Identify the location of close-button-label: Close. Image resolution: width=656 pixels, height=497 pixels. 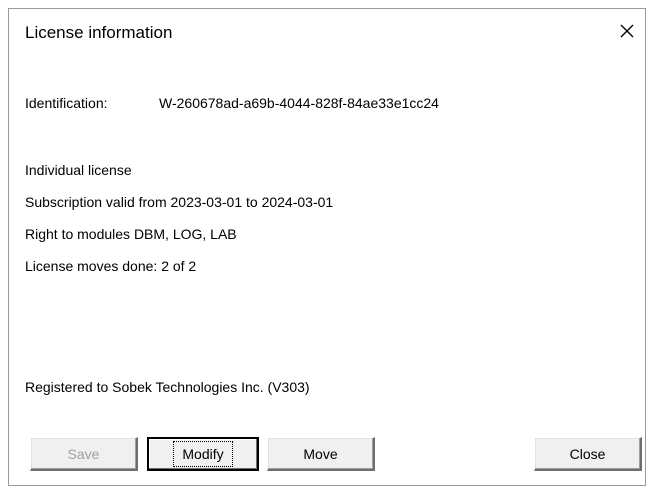
(587, 453).